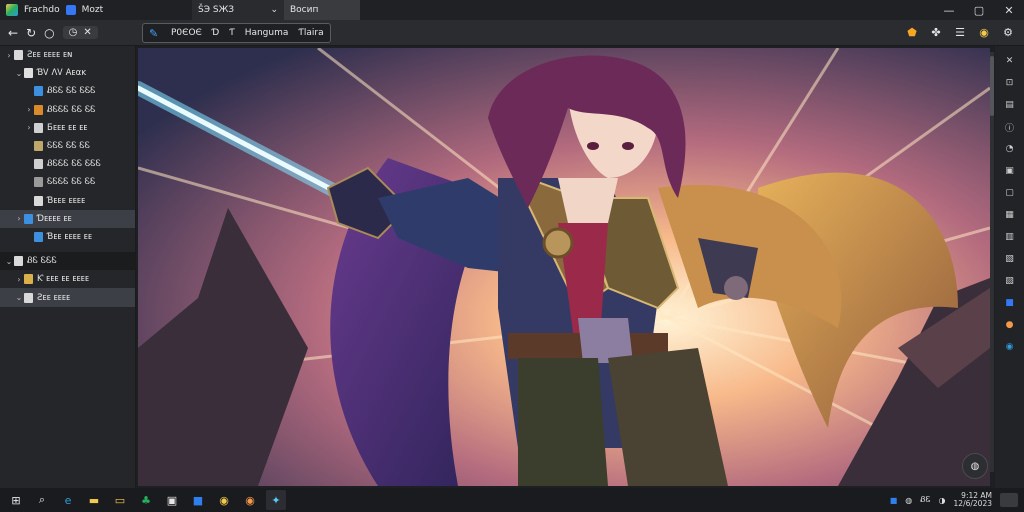  Describe the element at coordinates (13, 33) in the screenshot. I see `back-arrow-icon: ←` at that location.